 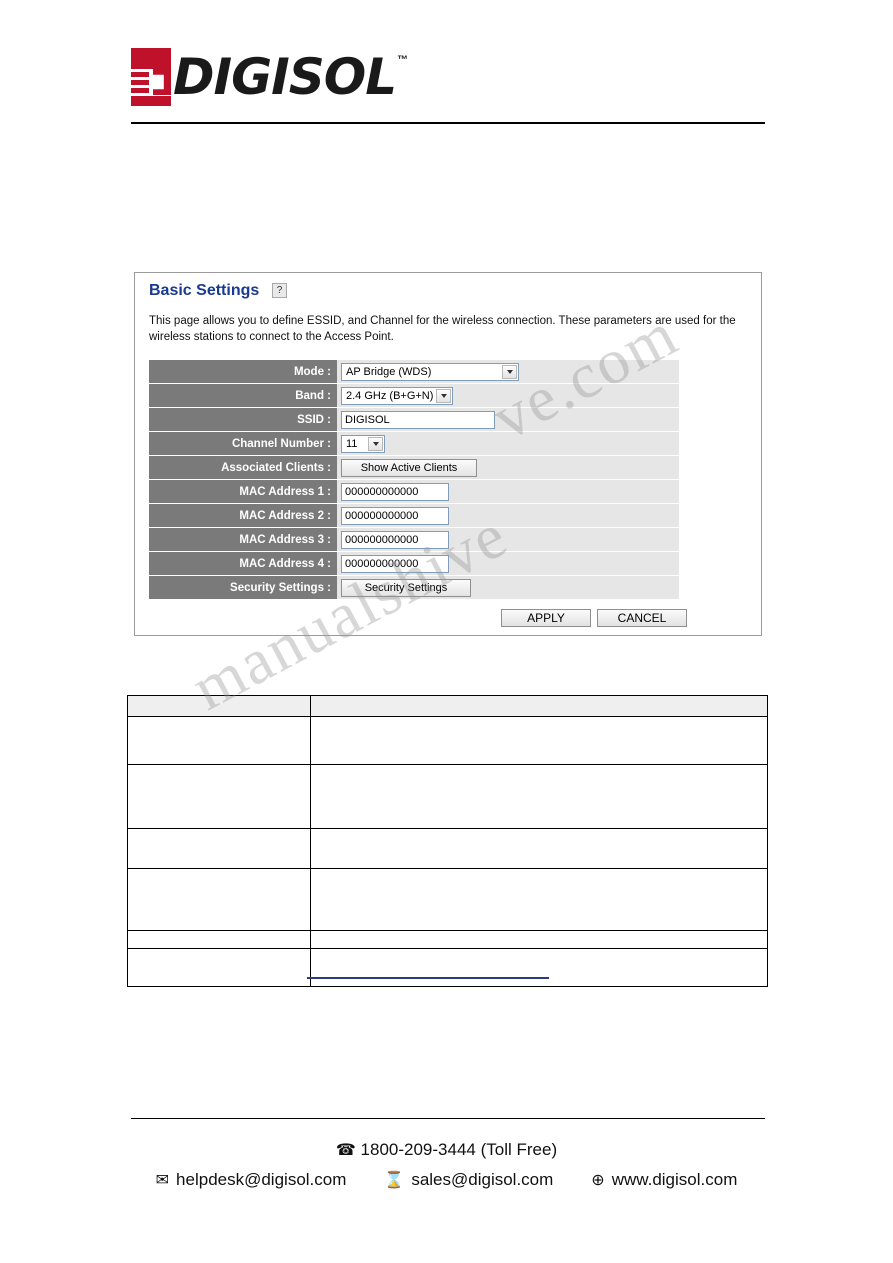 What do you see at coordinates (459, 1149) in the screenshot?
I see `footer-phone-text: 1800-209-3444 (Toll Free)` at bounding box center [459, 1149].